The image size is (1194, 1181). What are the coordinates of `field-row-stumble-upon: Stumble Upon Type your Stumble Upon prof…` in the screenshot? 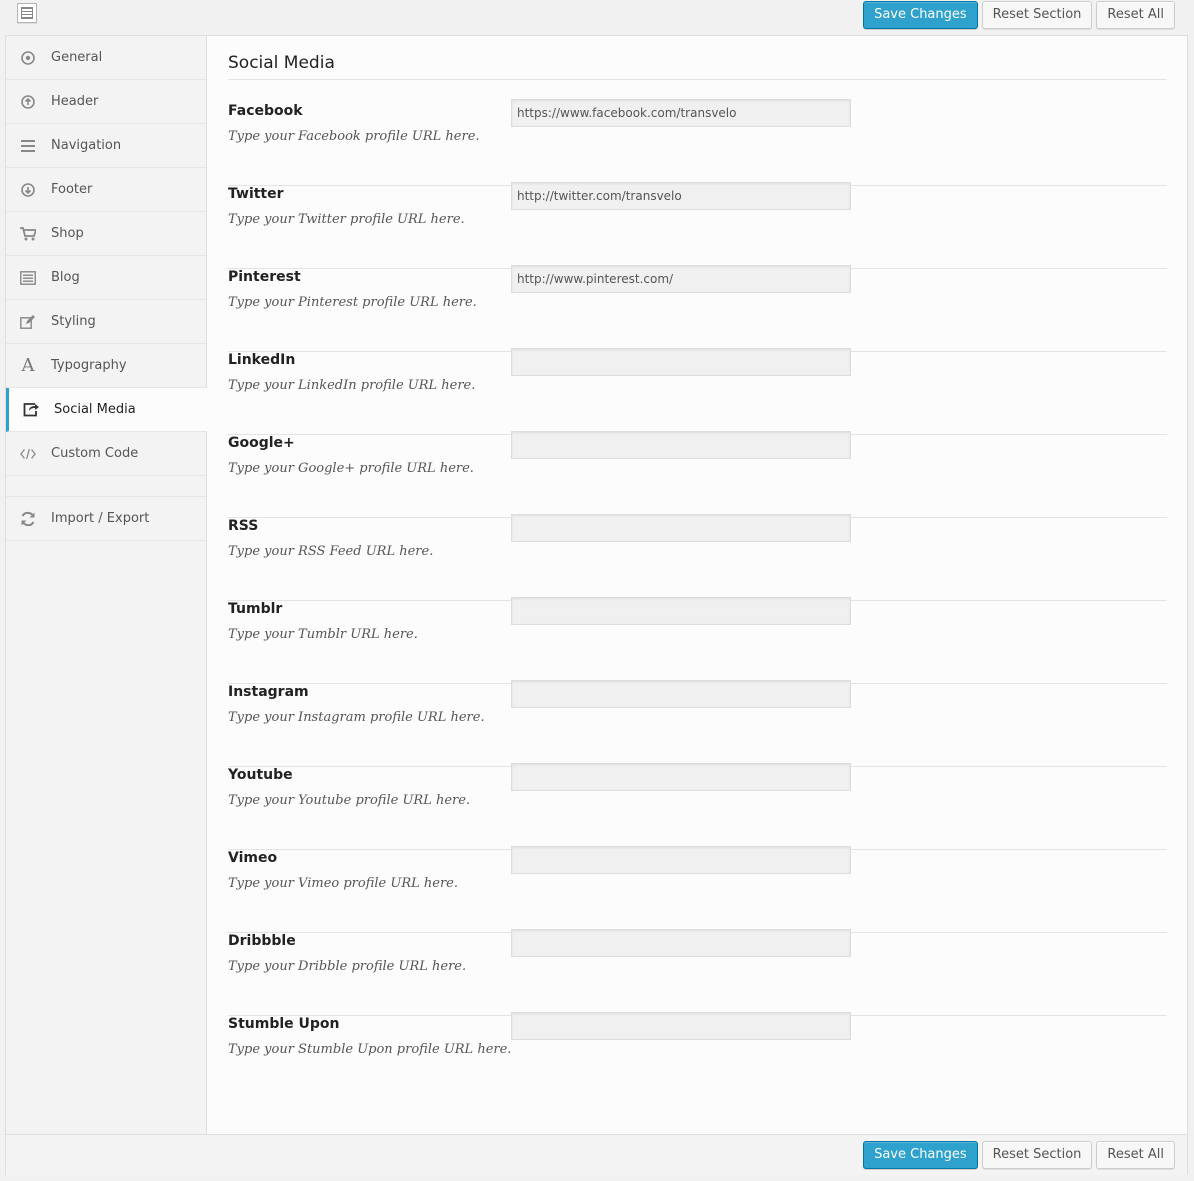 It's located at (697, 1055).